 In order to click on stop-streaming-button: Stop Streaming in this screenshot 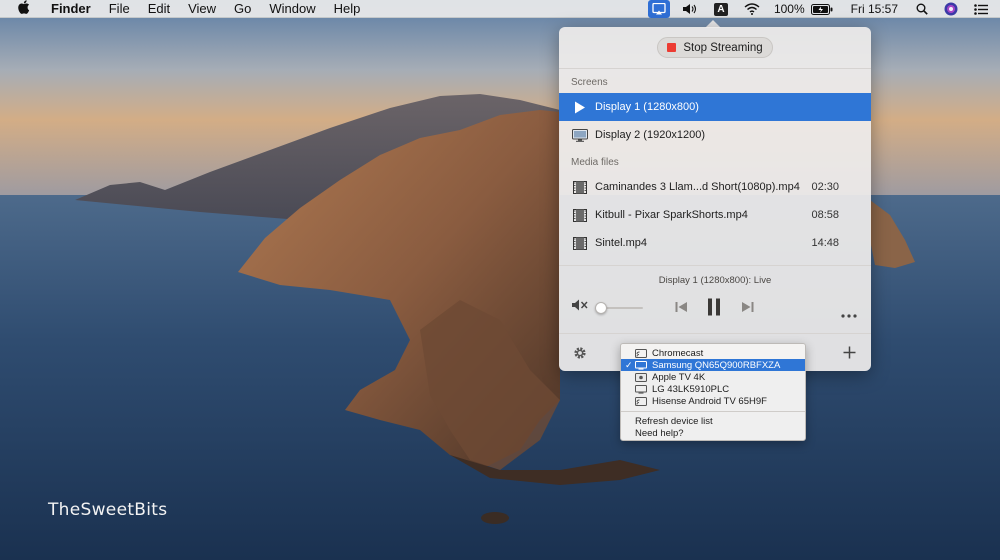, I will do `click(715, 47)`.